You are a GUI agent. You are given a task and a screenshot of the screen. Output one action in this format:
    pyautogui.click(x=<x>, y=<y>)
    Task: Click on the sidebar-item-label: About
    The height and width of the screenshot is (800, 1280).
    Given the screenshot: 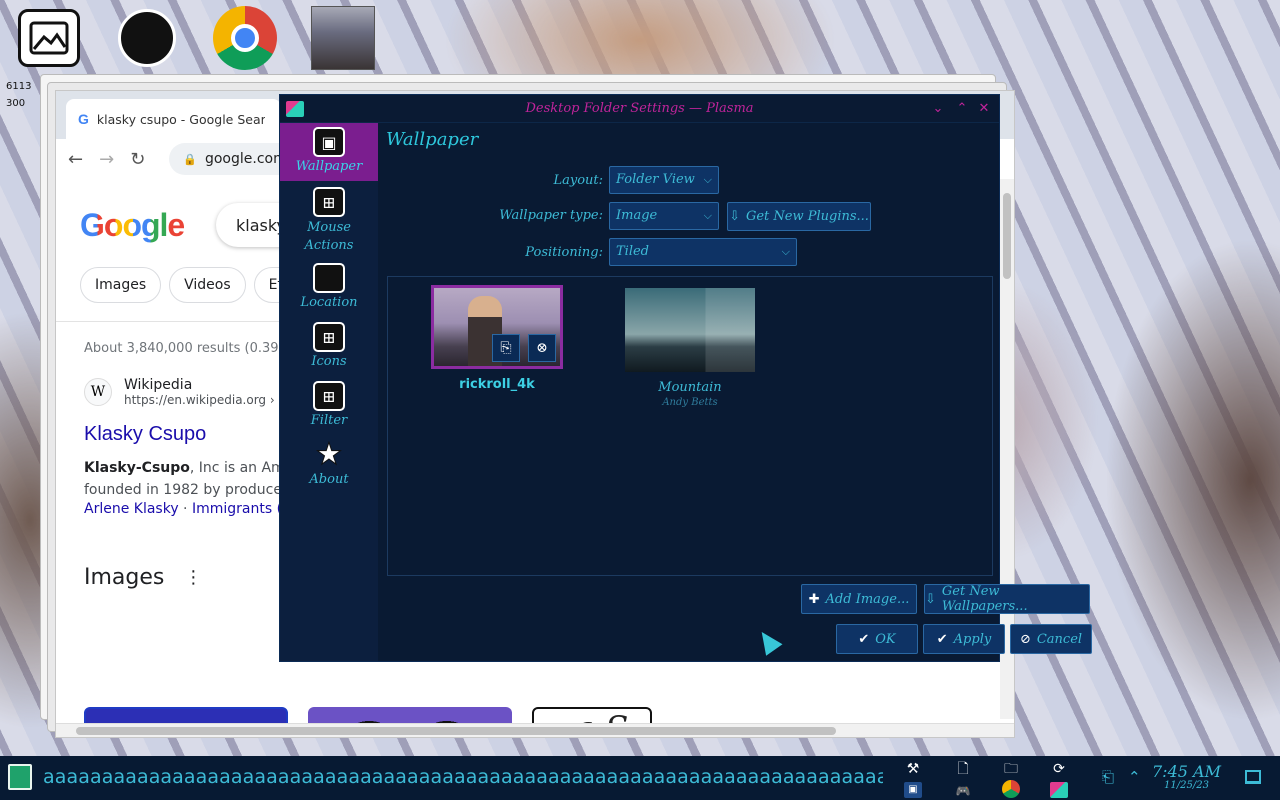 What is the action you would take?
    pyautogui.click(x=329, y=479)
    